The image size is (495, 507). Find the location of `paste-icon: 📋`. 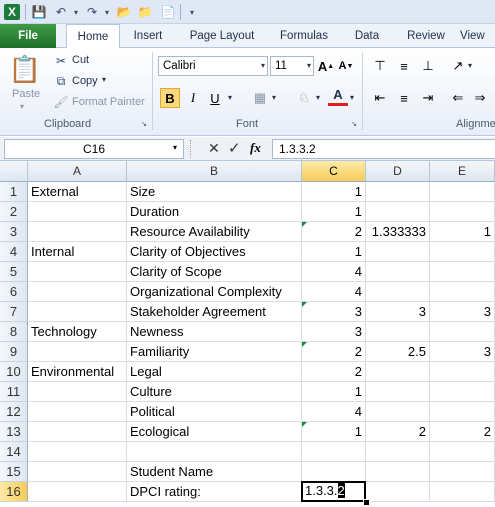

paste-icon: 📋 is located at coordinates (25, 69).